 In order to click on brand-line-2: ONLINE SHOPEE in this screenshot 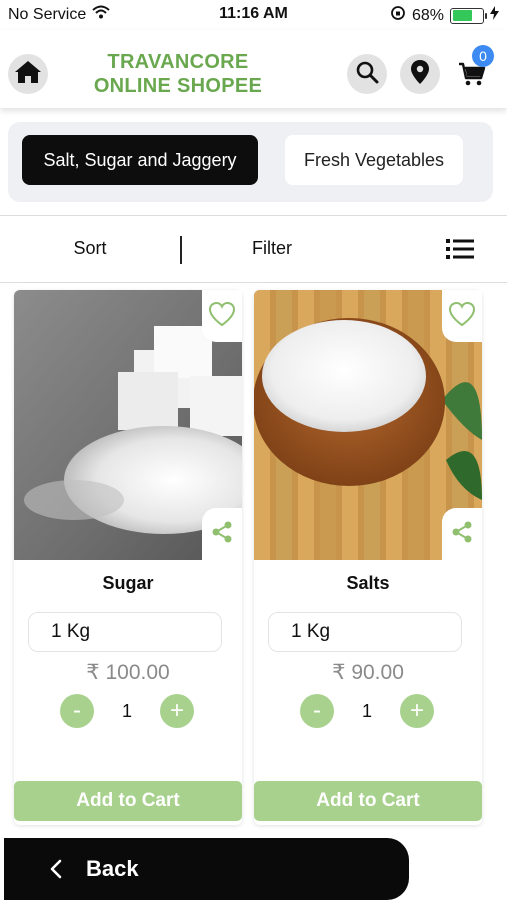, I will do `click(178, 86)`.